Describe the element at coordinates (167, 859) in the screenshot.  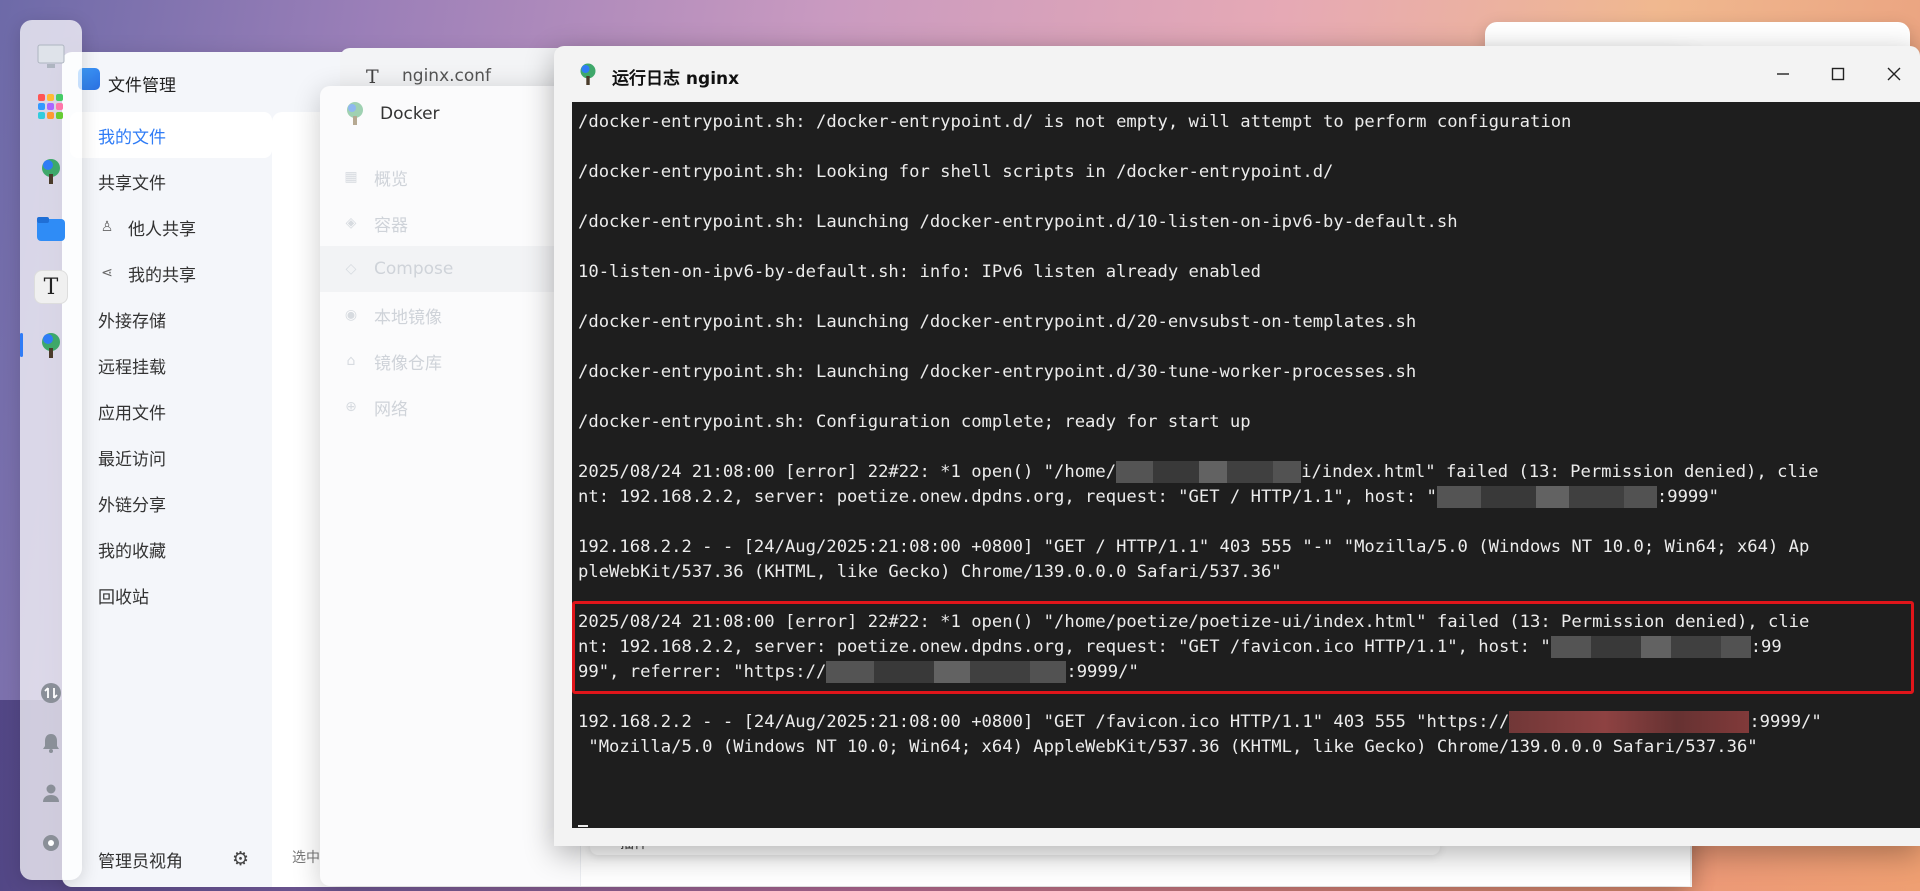
I see `admin-view-toggle: 管理员视角 ⚙` at that location.